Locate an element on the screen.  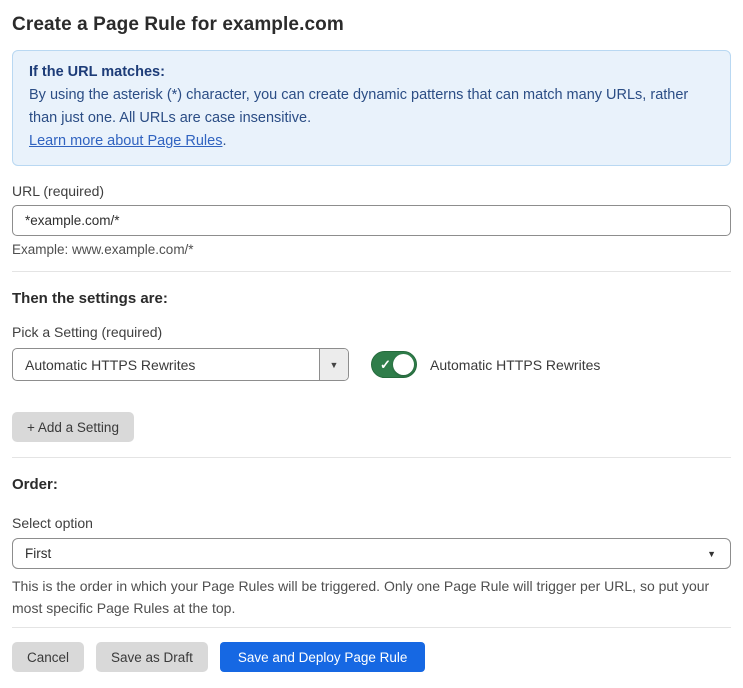
setting-select-arrow-button: ▼ is located at coordinates (333, 364).